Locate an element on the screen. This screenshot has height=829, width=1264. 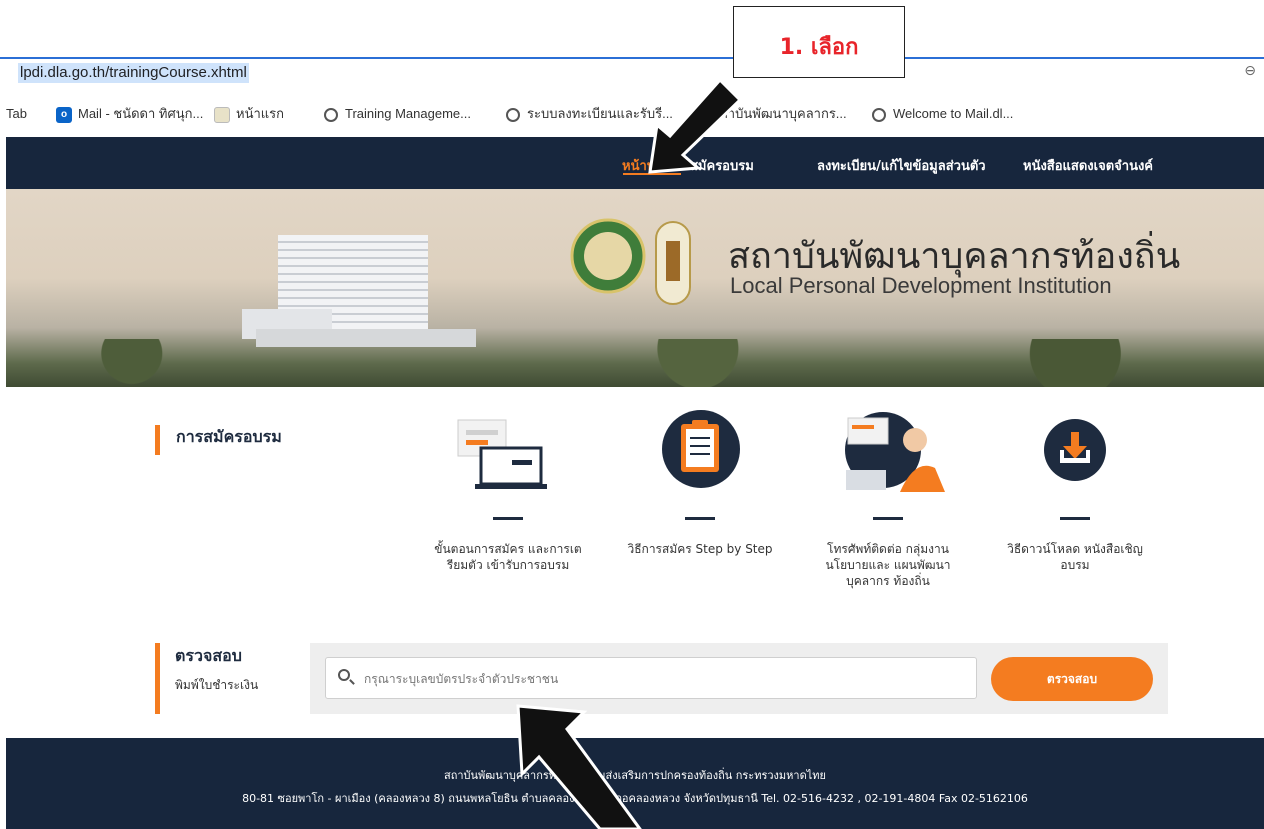
annotation-arrow-down is located at coordinates (695, 125).